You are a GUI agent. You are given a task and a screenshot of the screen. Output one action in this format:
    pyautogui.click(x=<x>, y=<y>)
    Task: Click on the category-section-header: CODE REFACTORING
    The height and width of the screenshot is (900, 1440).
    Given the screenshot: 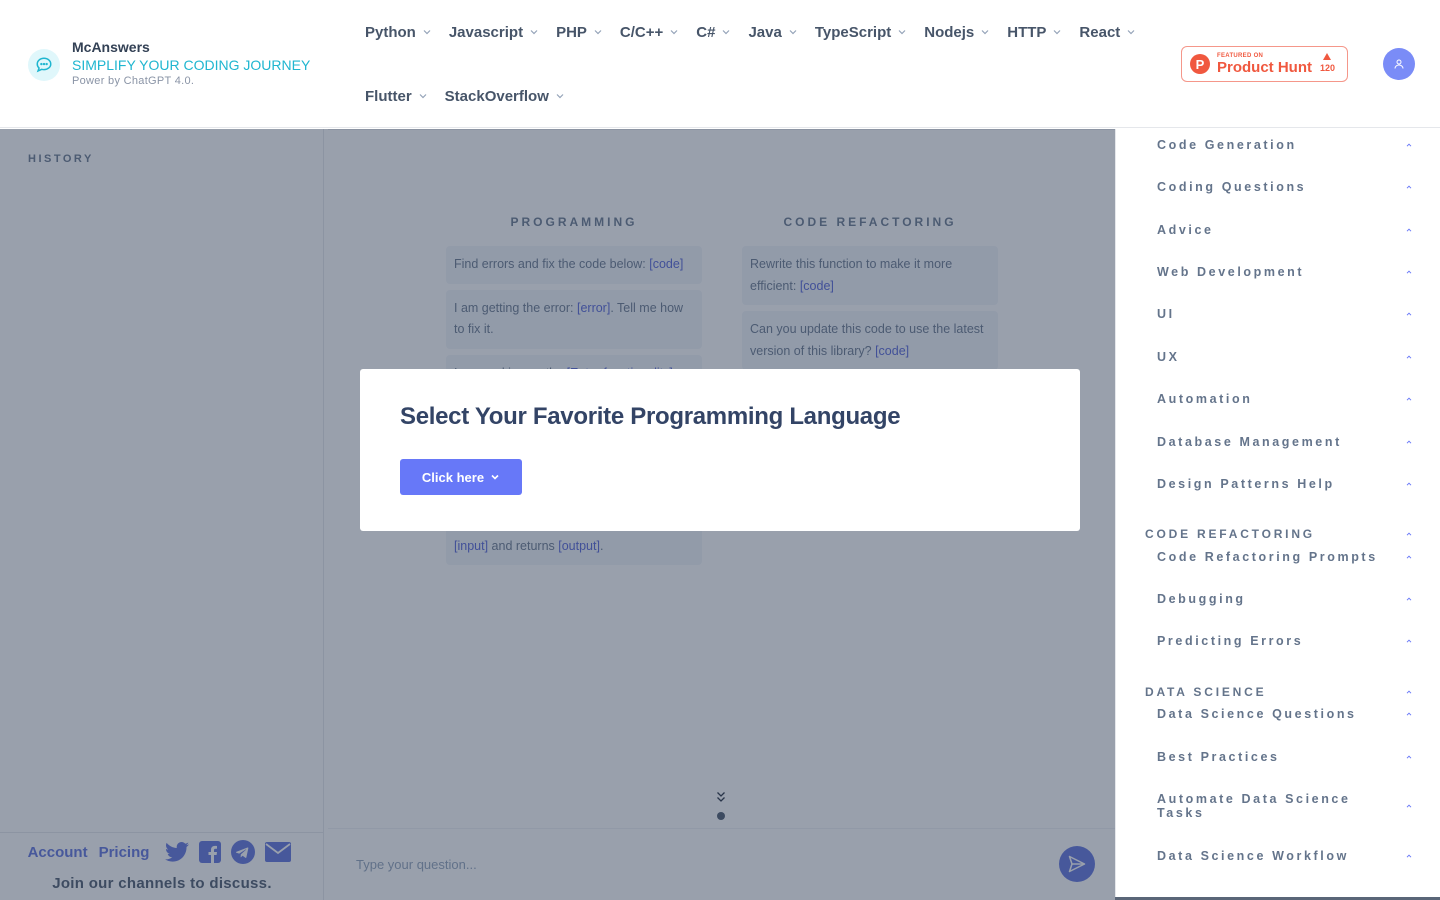 What is the action you would take?
    pyautogui.click(x=1279, y=534)
    